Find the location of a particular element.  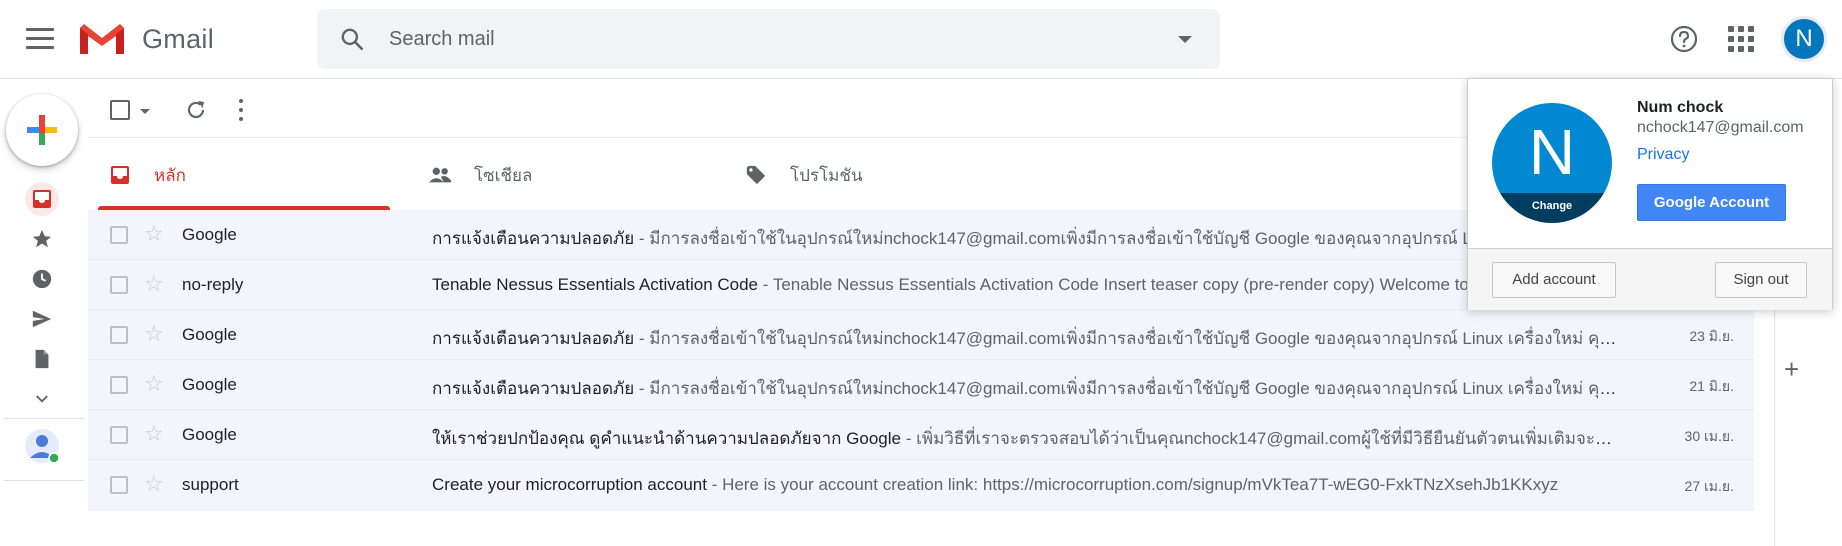

search-icon is located at coordinates (352, 39).